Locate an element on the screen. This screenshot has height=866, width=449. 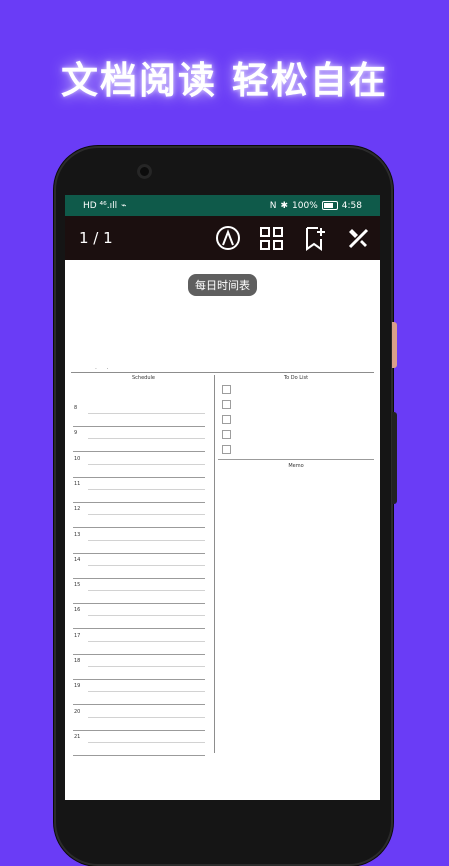
hour-label: 12 is located at coordinates (77, 509).